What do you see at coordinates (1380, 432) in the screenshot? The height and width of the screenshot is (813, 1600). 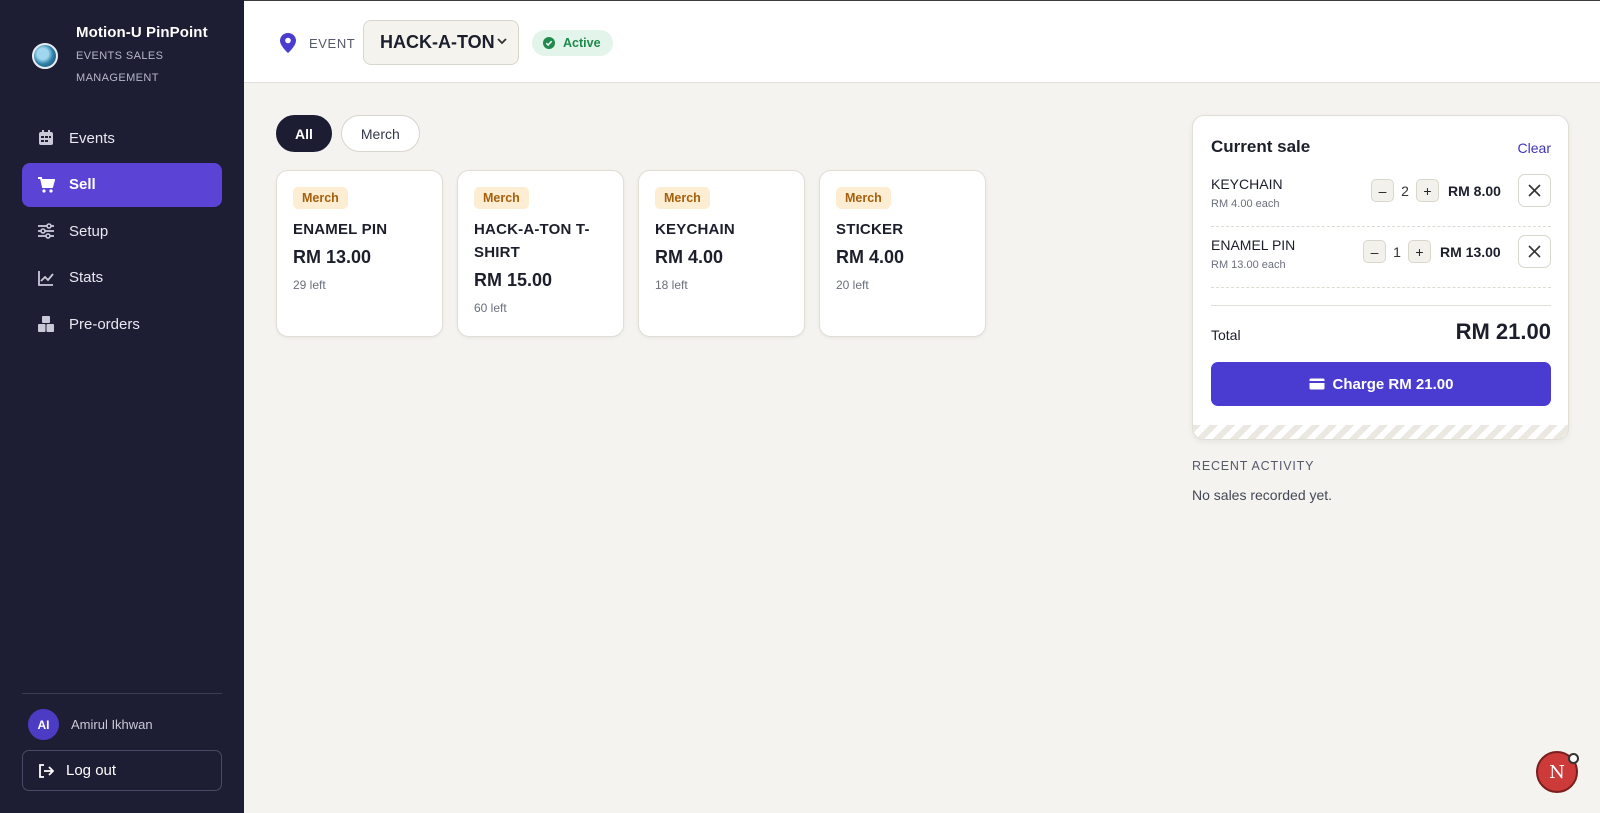 I see `receipt-edge` at bounding box center [1380, 432].